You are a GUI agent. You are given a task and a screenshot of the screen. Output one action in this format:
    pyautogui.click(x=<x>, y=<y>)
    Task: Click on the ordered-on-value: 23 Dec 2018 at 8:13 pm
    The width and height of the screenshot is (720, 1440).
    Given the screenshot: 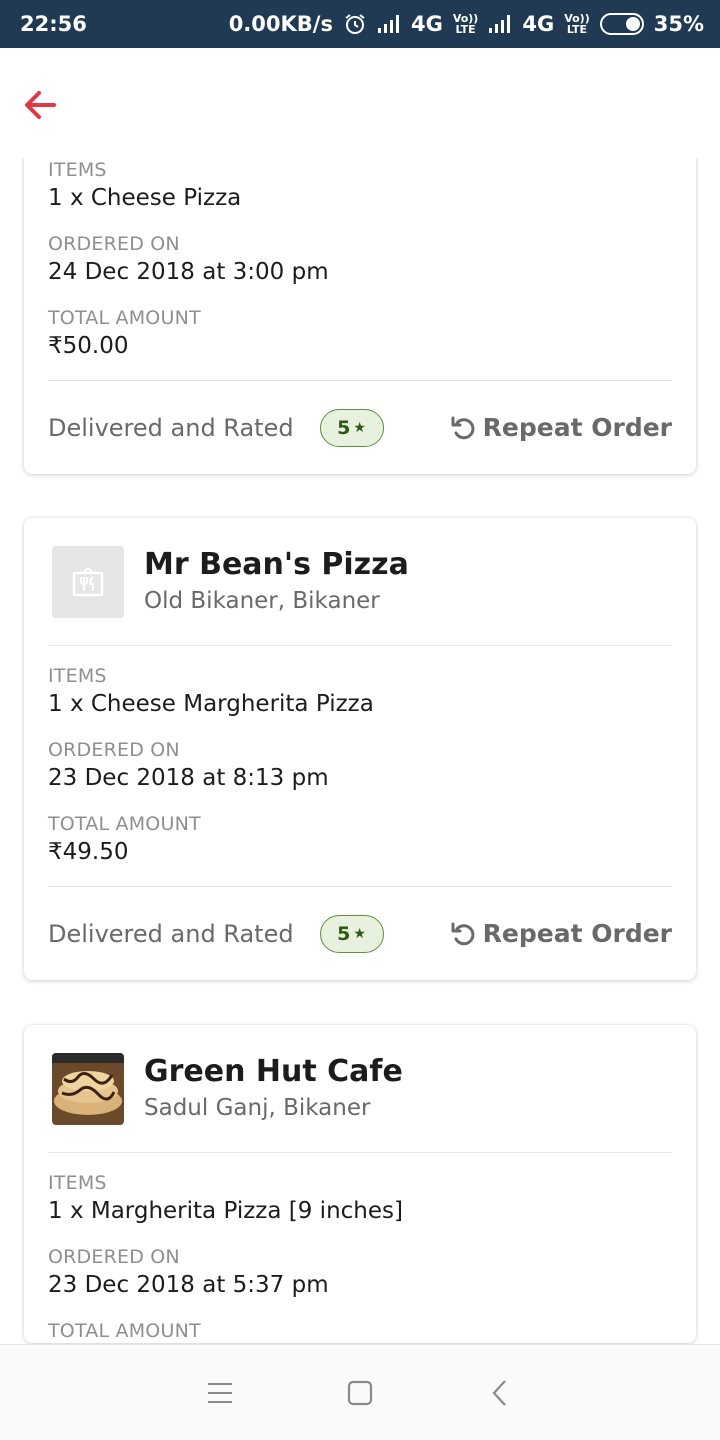 What is the action you would take?
    pyautogui.click(x=188, y=778)
    